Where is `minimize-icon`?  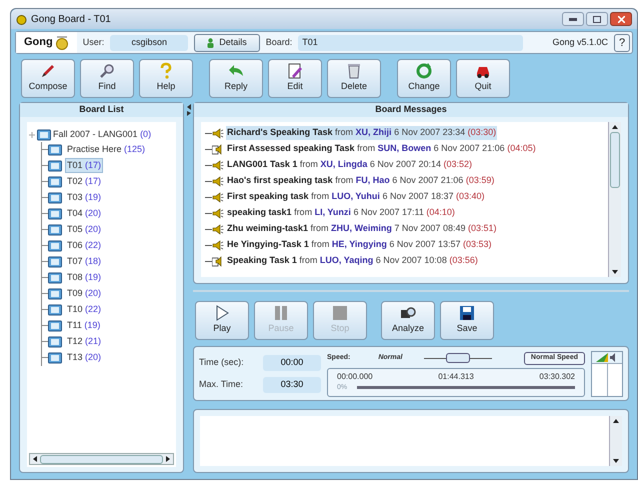
minimize-icon is located at coordinates (573, 19).